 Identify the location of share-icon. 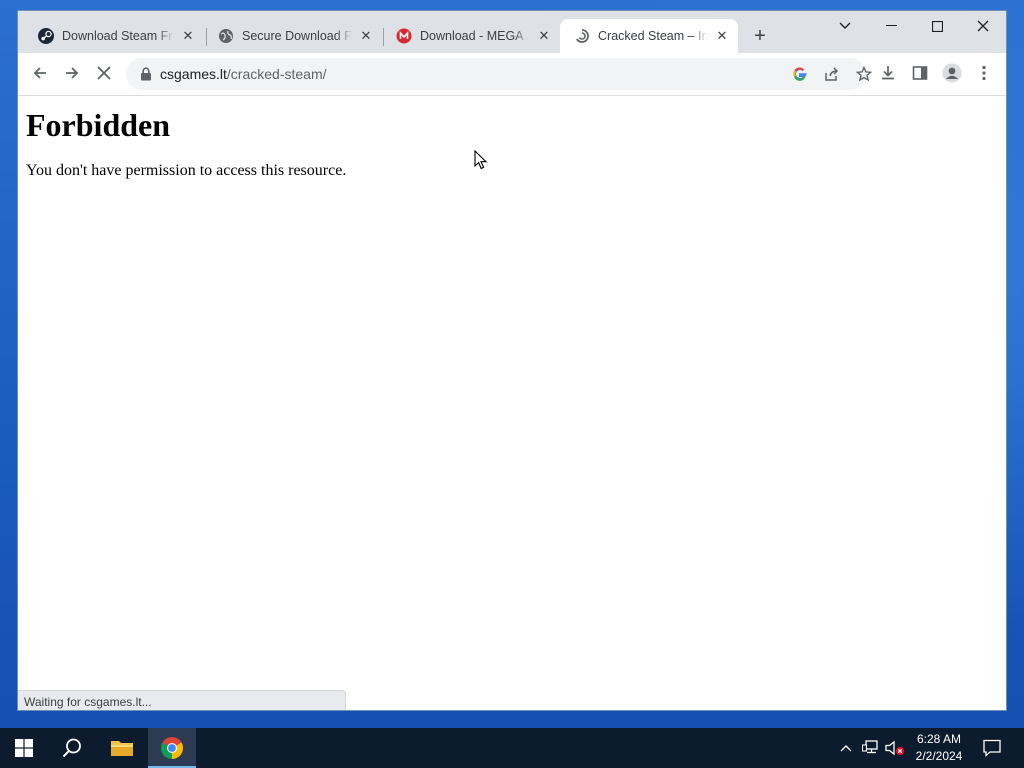
(832, 74).